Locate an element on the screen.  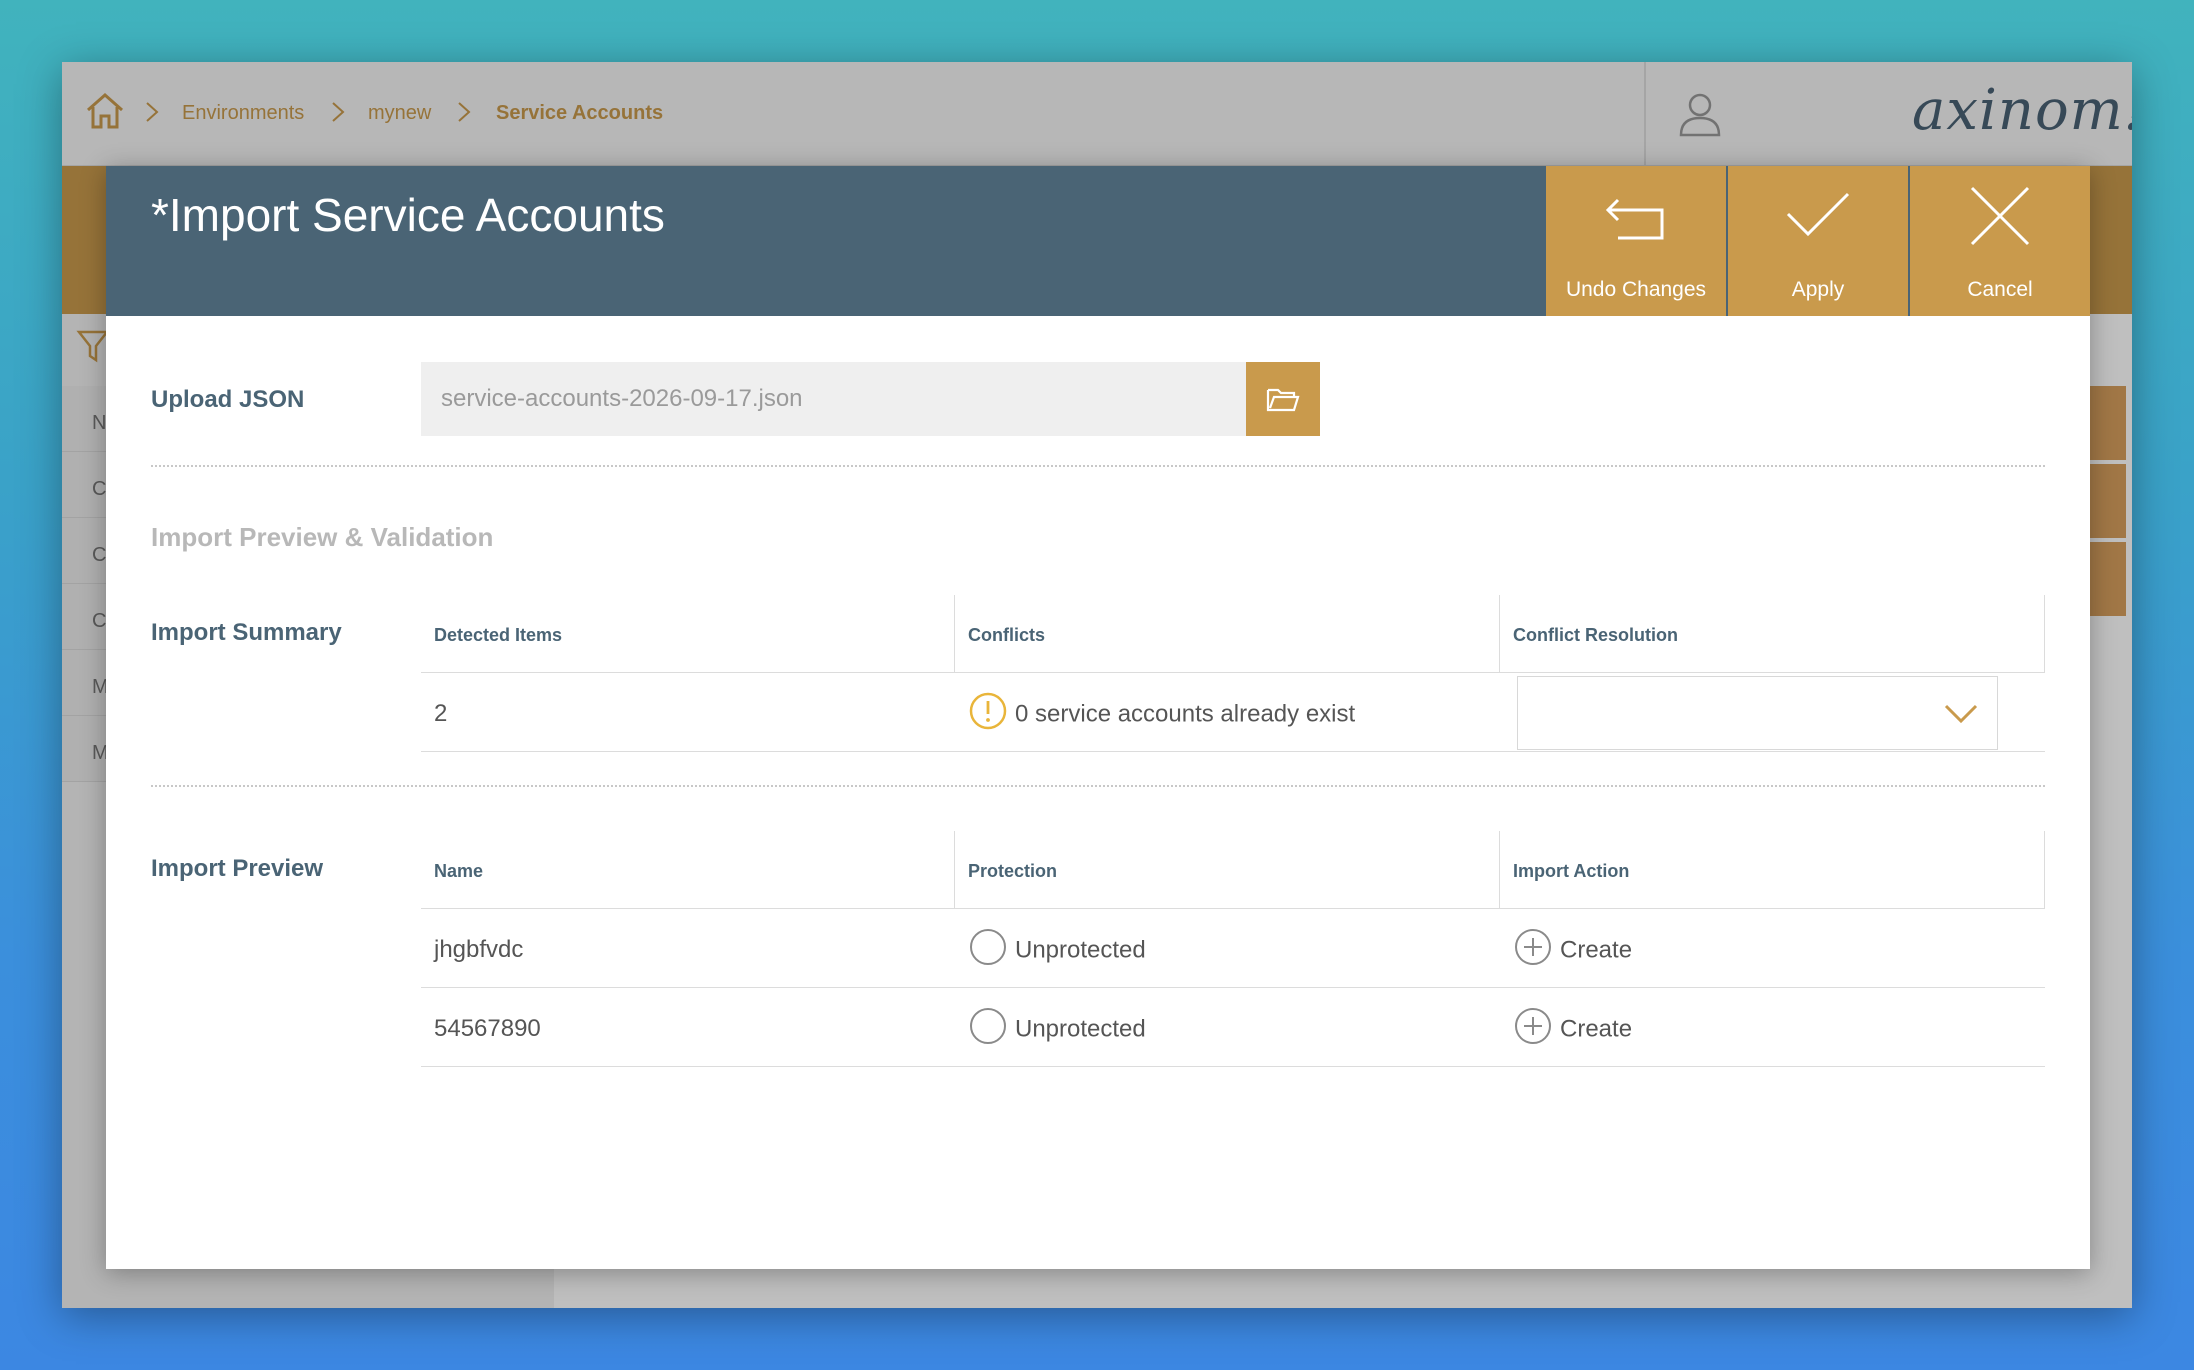
table-row: 2 0 service accounts already exist is located at coordinates (1233, 712).